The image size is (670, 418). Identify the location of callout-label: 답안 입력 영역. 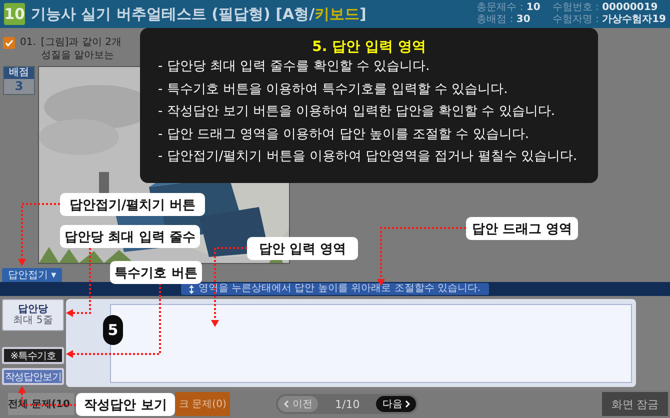
(302, 248).